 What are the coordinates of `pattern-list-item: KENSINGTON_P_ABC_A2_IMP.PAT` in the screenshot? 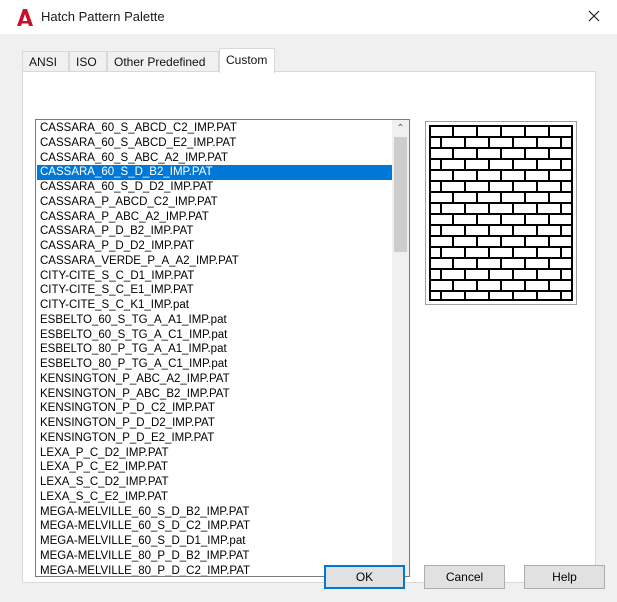 It's located at (214, 379).